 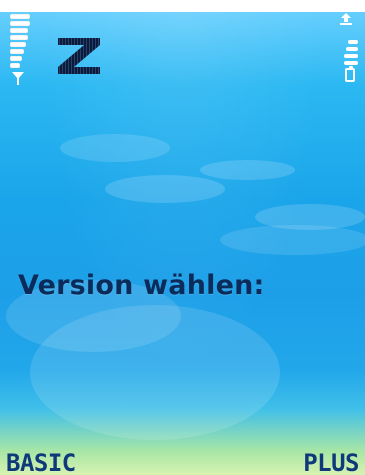 I want to click on top-white-strip, so click(x=182, y=6).